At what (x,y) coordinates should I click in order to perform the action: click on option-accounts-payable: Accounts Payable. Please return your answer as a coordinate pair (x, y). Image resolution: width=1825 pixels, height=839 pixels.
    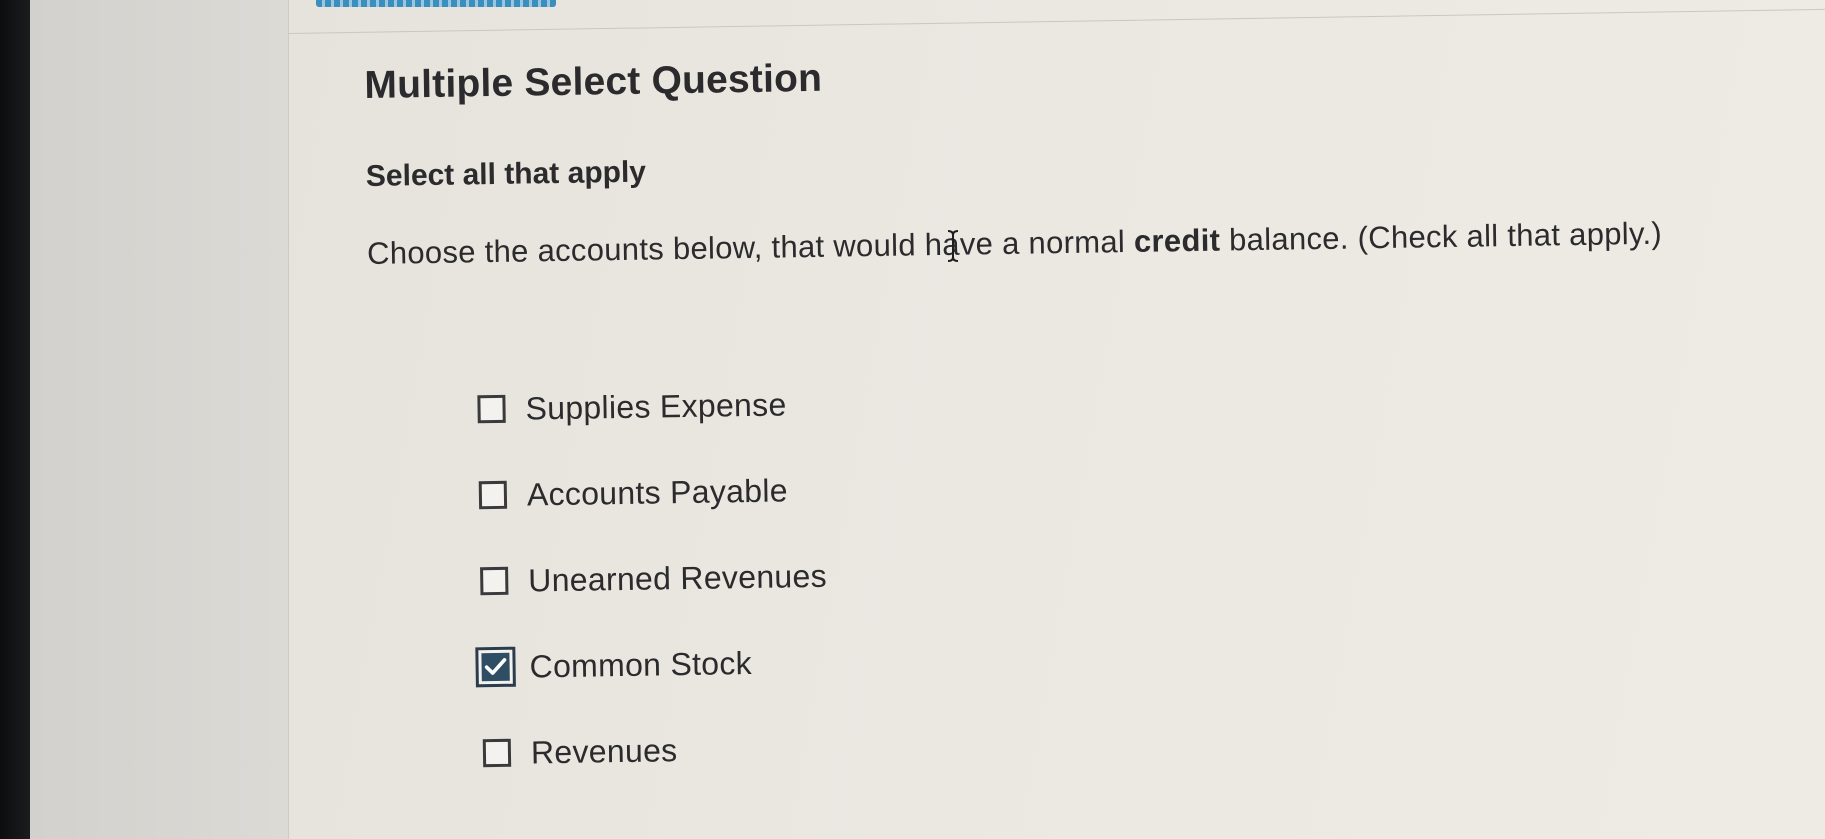
    Looking at the image, I should click on (1144, 484).